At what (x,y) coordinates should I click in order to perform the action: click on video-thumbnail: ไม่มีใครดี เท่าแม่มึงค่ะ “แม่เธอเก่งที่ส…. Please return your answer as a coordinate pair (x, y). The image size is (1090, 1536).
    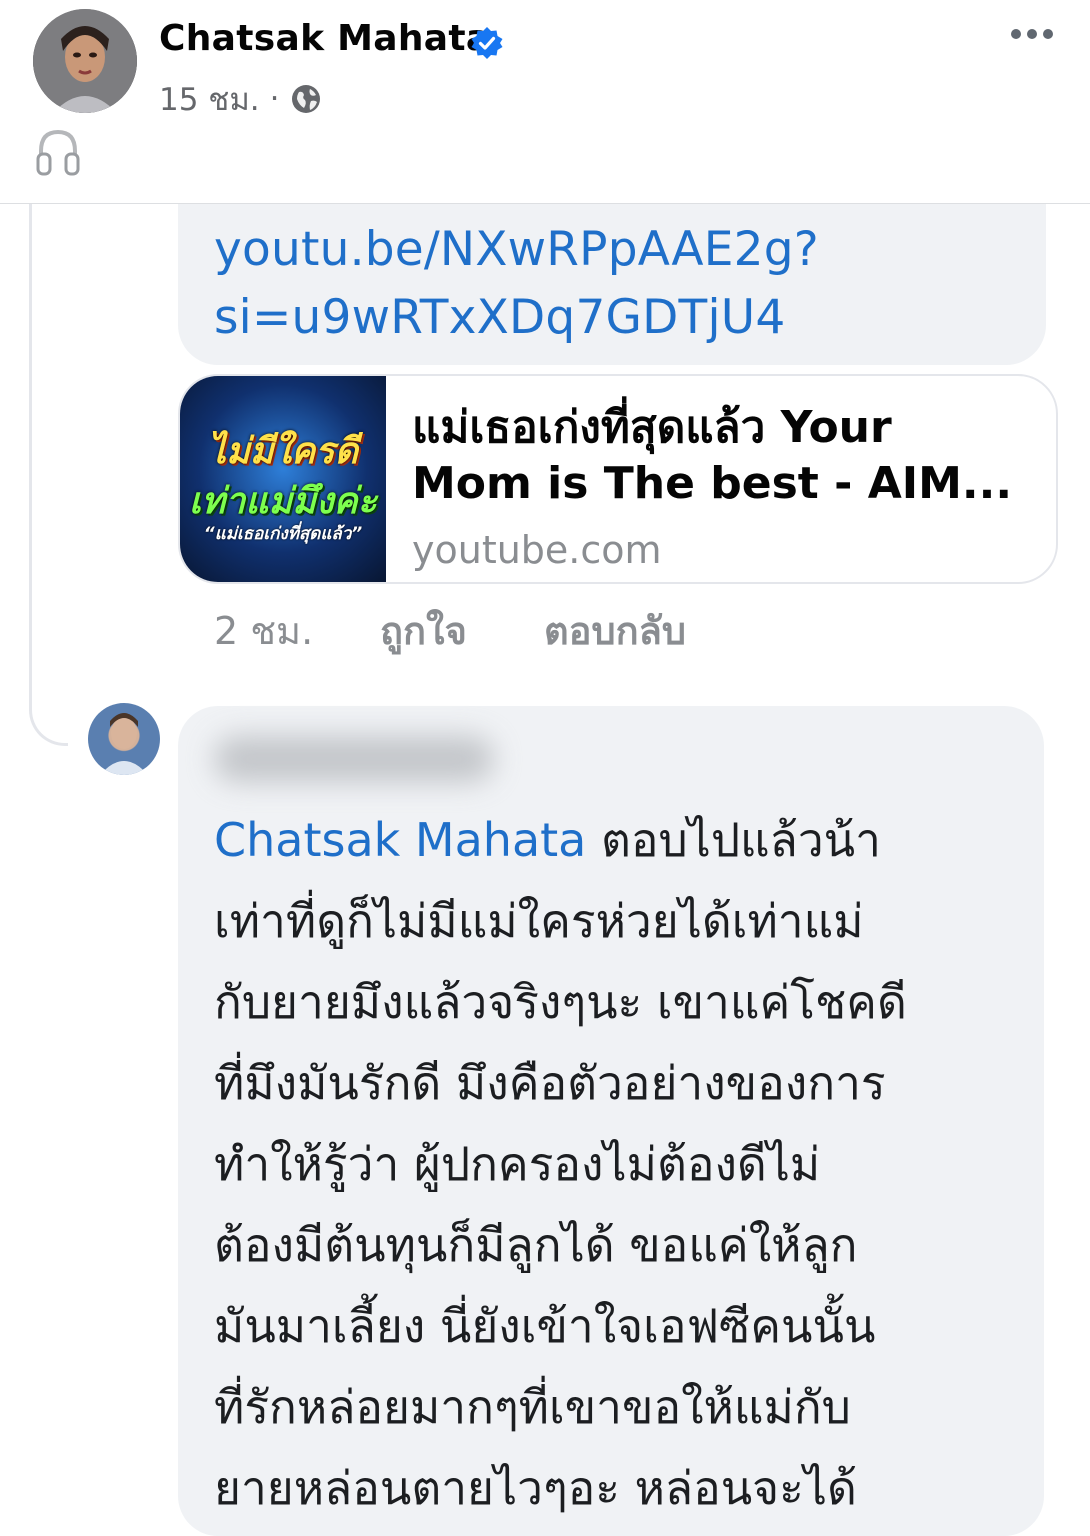
    Looking at the image, I should click on (283, 479).